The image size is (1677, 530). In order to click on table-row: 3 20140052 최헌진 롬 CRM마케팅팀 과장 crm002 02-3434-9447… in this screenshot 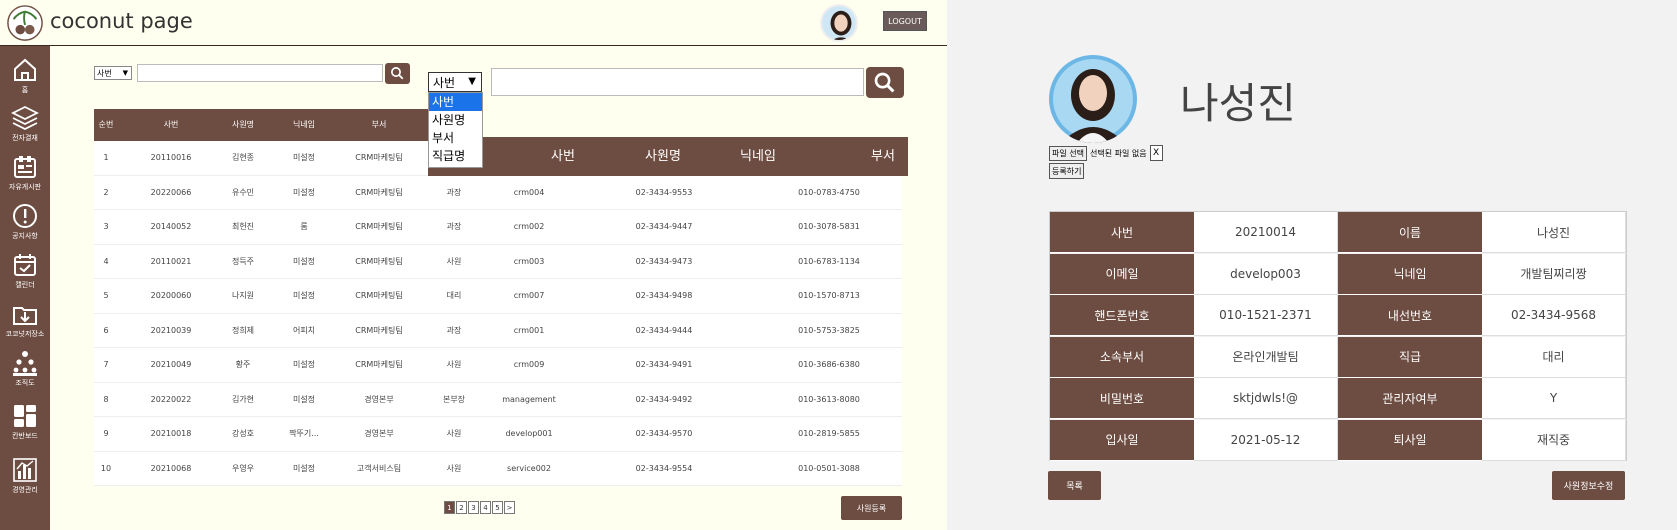, I will do `click(498, 227)`.